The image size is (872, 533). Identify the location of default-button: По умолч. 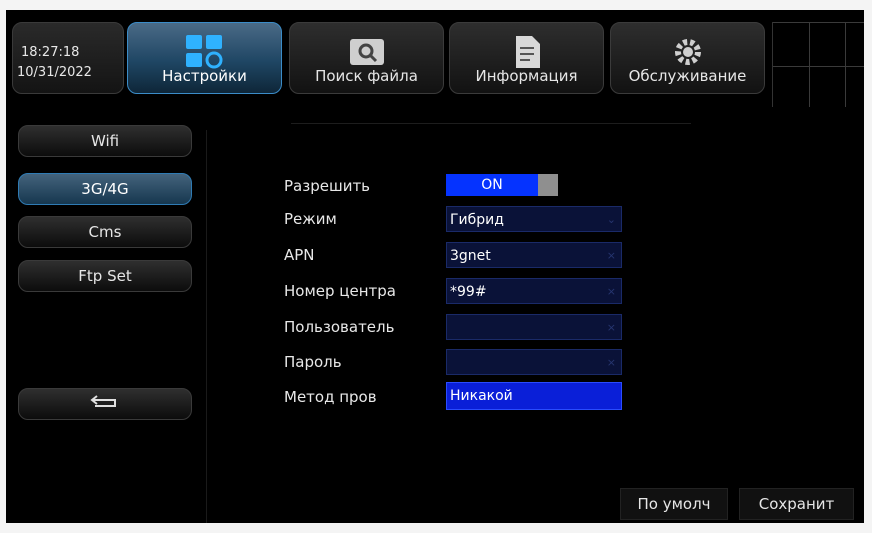
(674, 504).